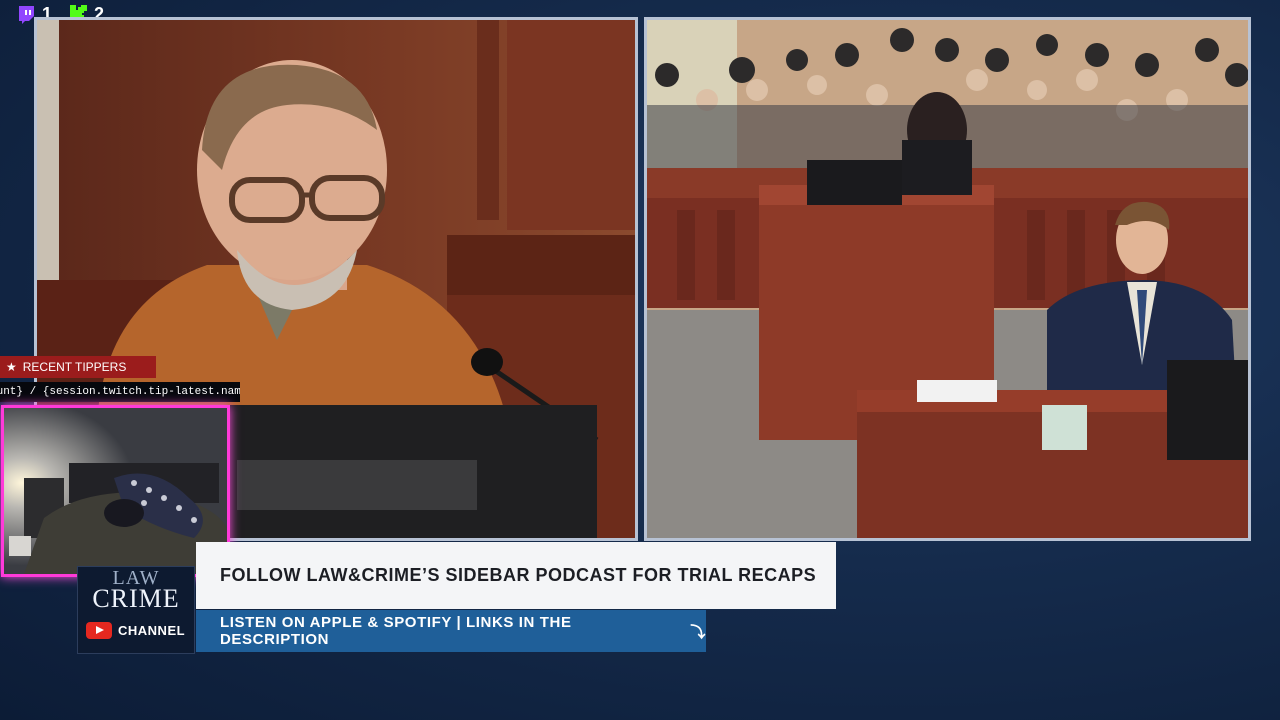 The height and width of the screenshot is (720, 1280). I want to click on recent-tippers-label: RECENT TIPPERS, so click(74, 367).